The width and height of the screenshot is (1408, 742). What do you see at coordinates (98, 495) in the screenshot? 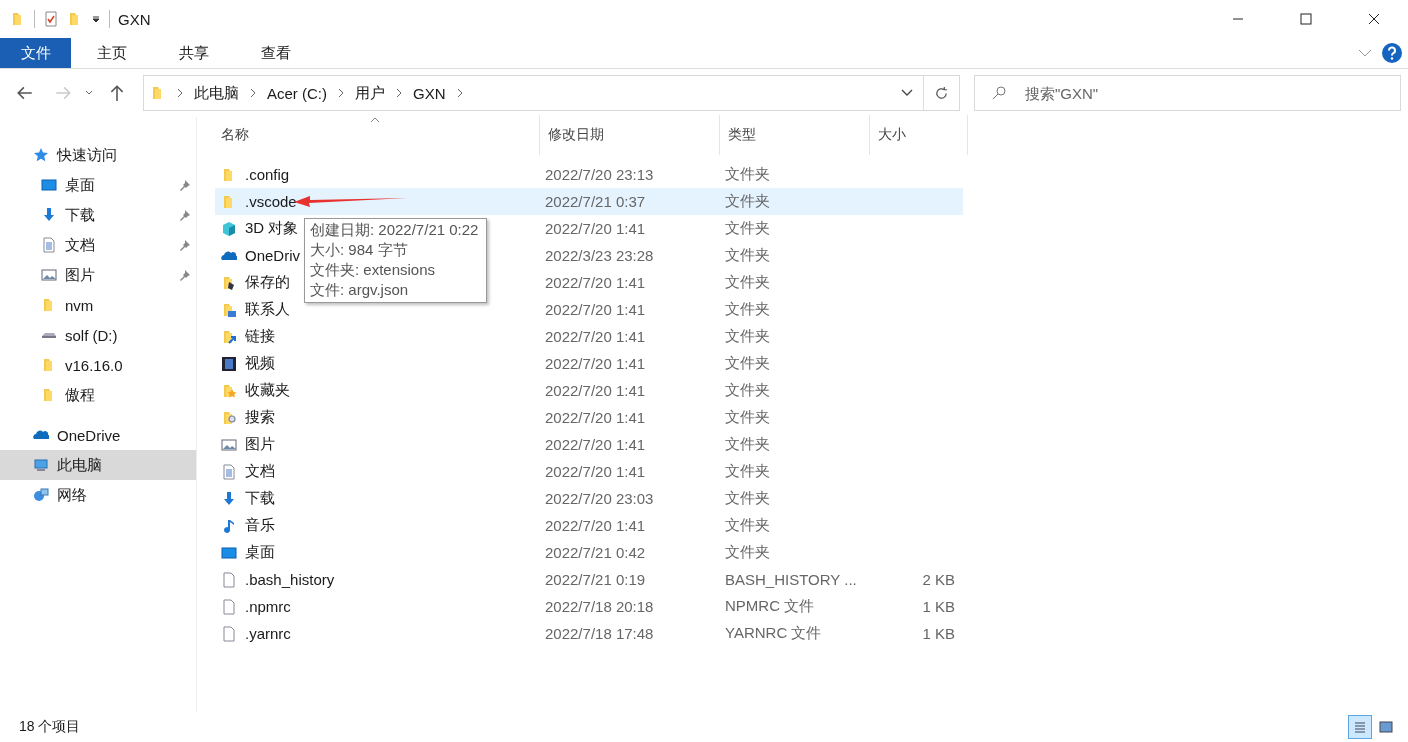
I see `sidebar-item: 网络` at bounding box center [98, 495].